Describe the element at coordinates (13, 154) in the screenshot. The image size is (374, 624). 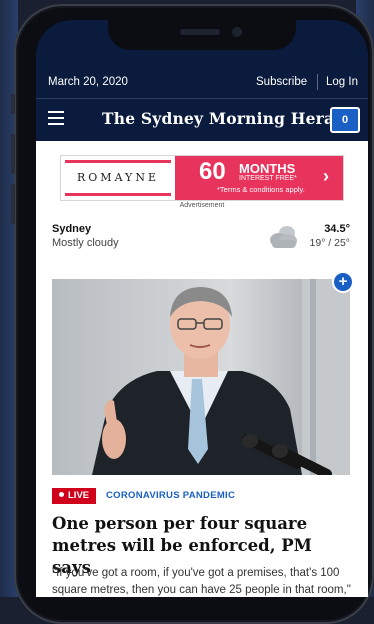
I see `volume-up-button` at that location.